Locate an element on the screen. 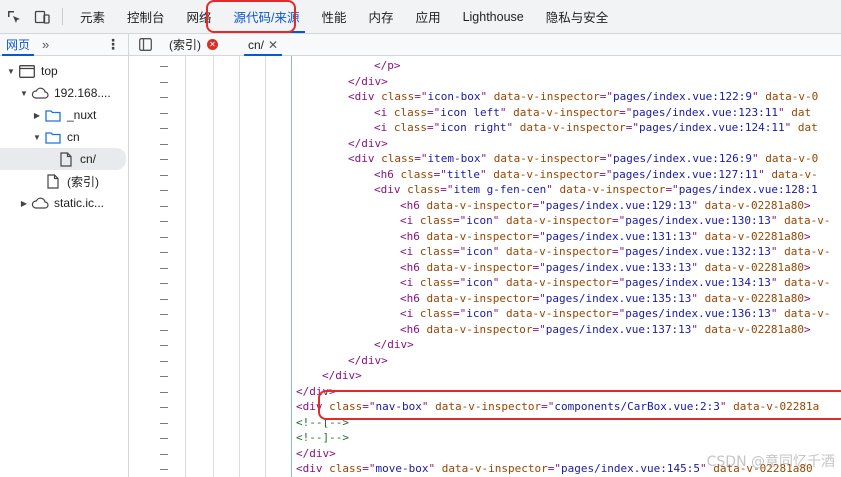  code-token: pages/index.vue:133:13 is located at coordinates (618, 267).